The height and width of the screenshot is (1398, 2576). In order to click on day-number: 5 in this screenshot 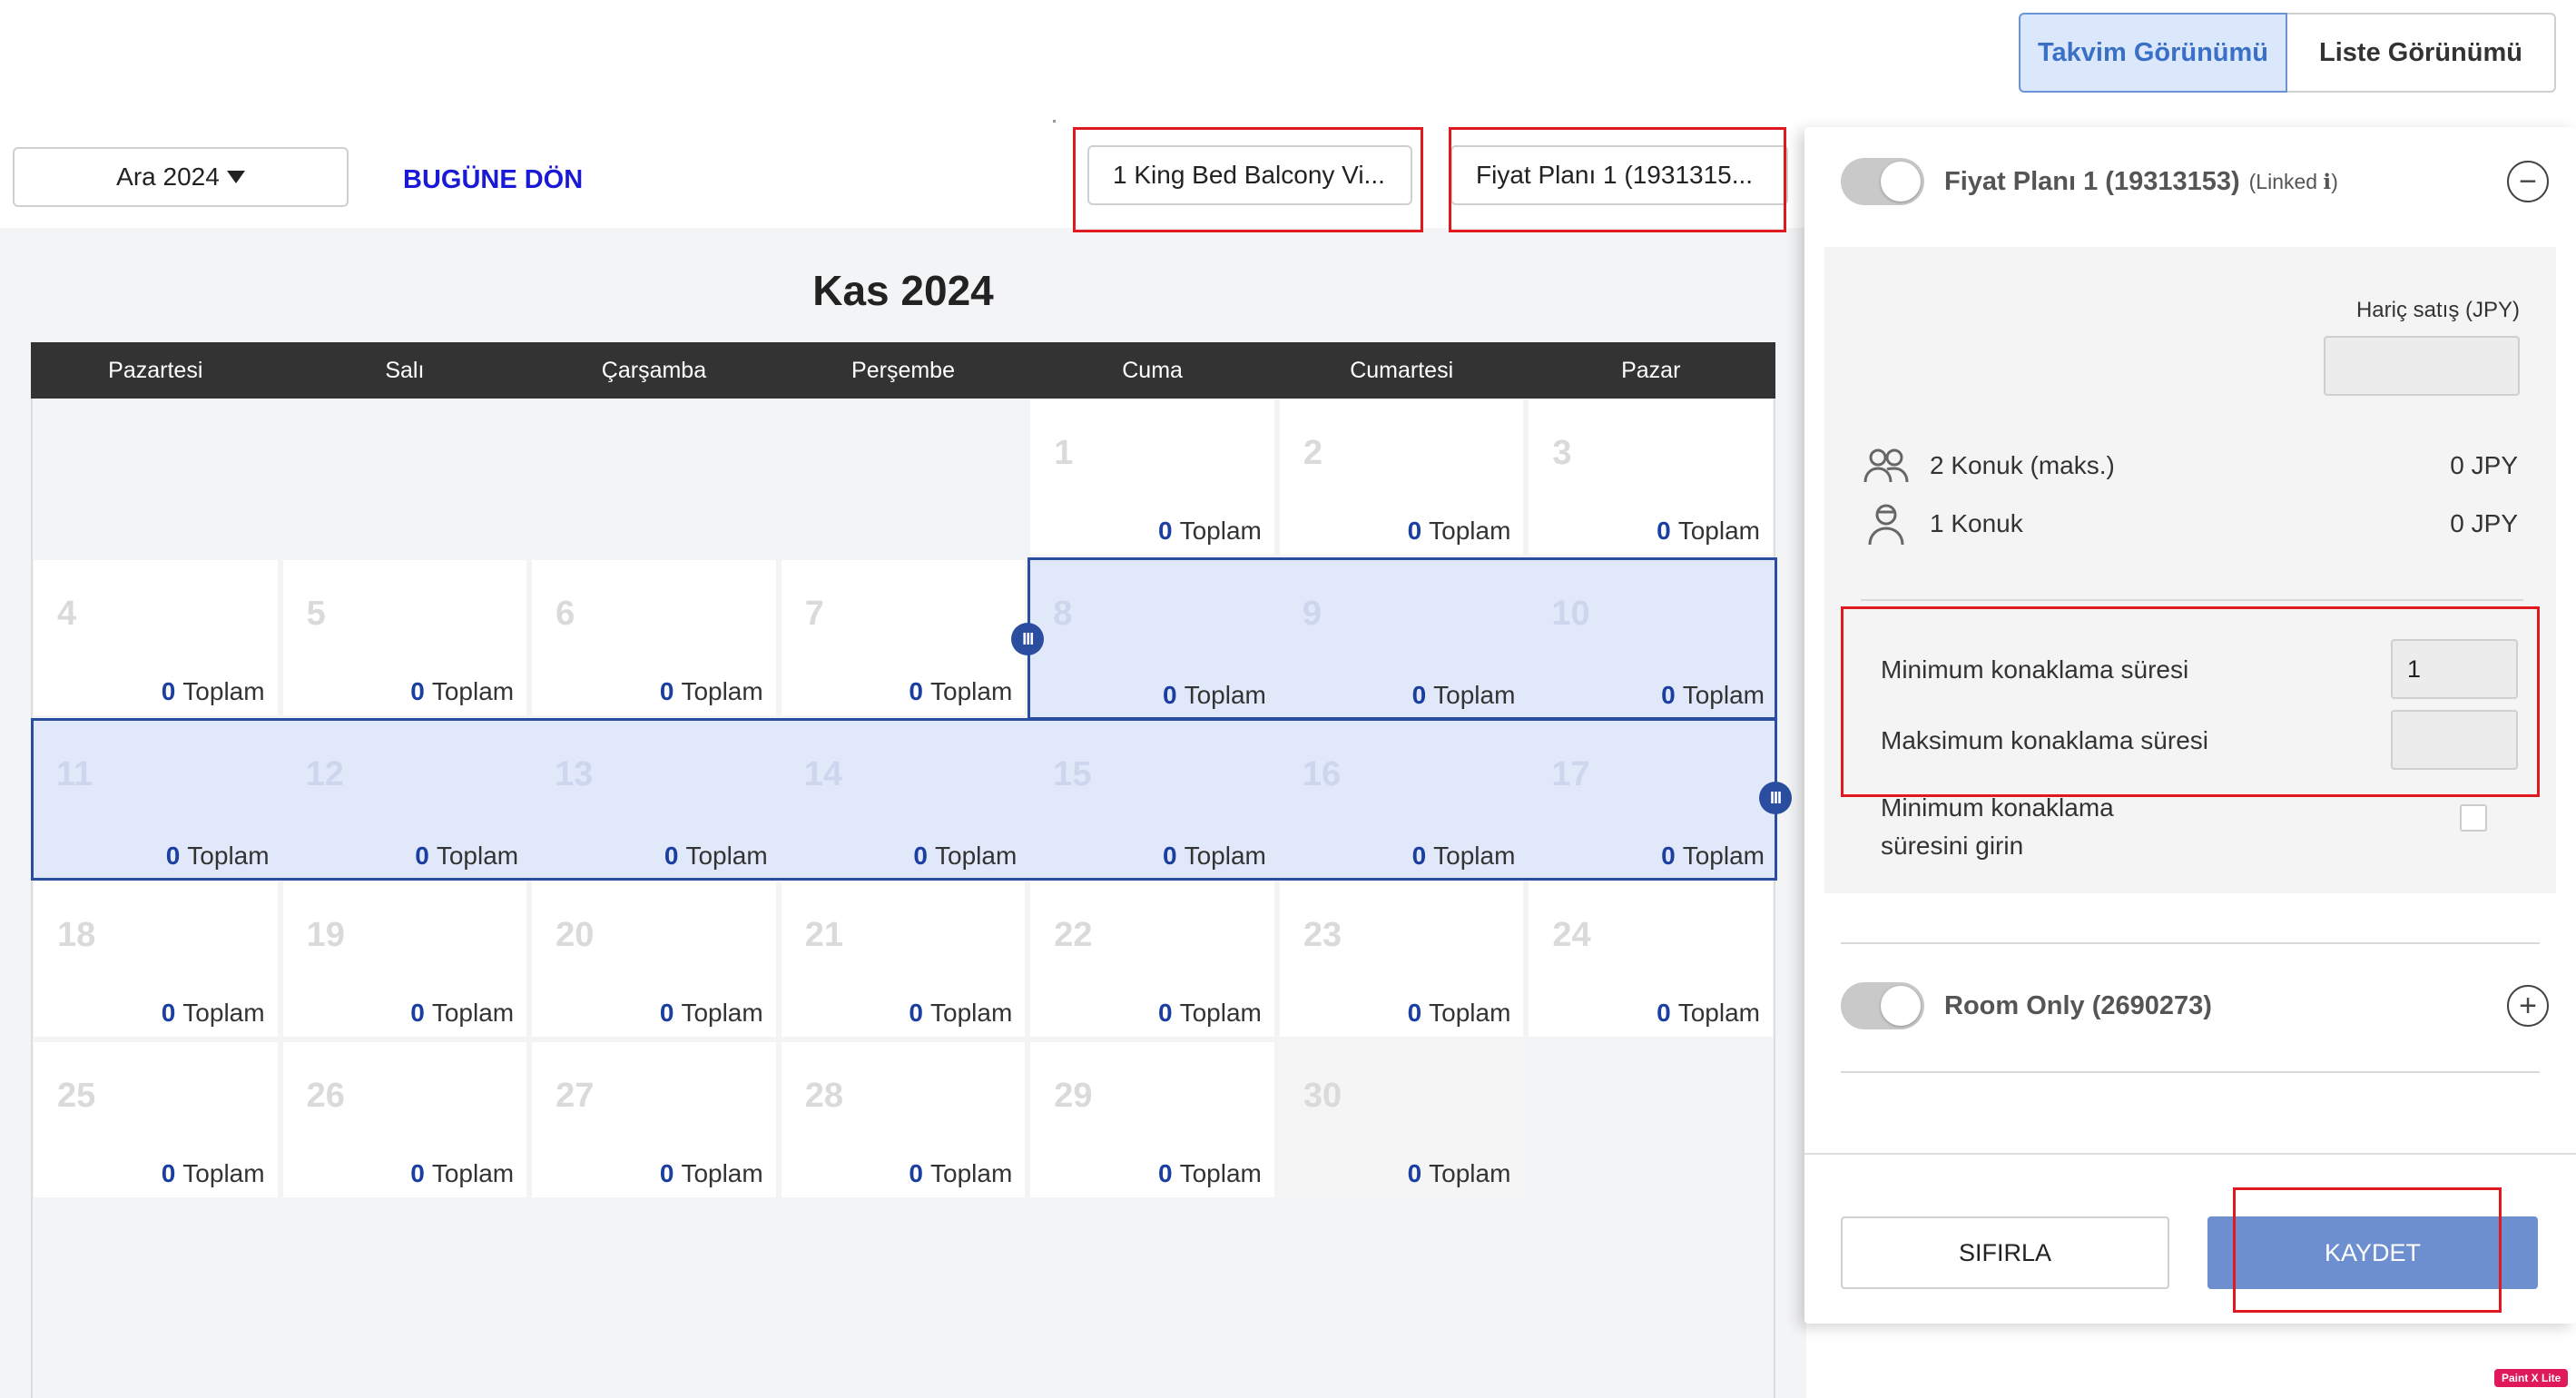, I will do `click(316, 614)`.